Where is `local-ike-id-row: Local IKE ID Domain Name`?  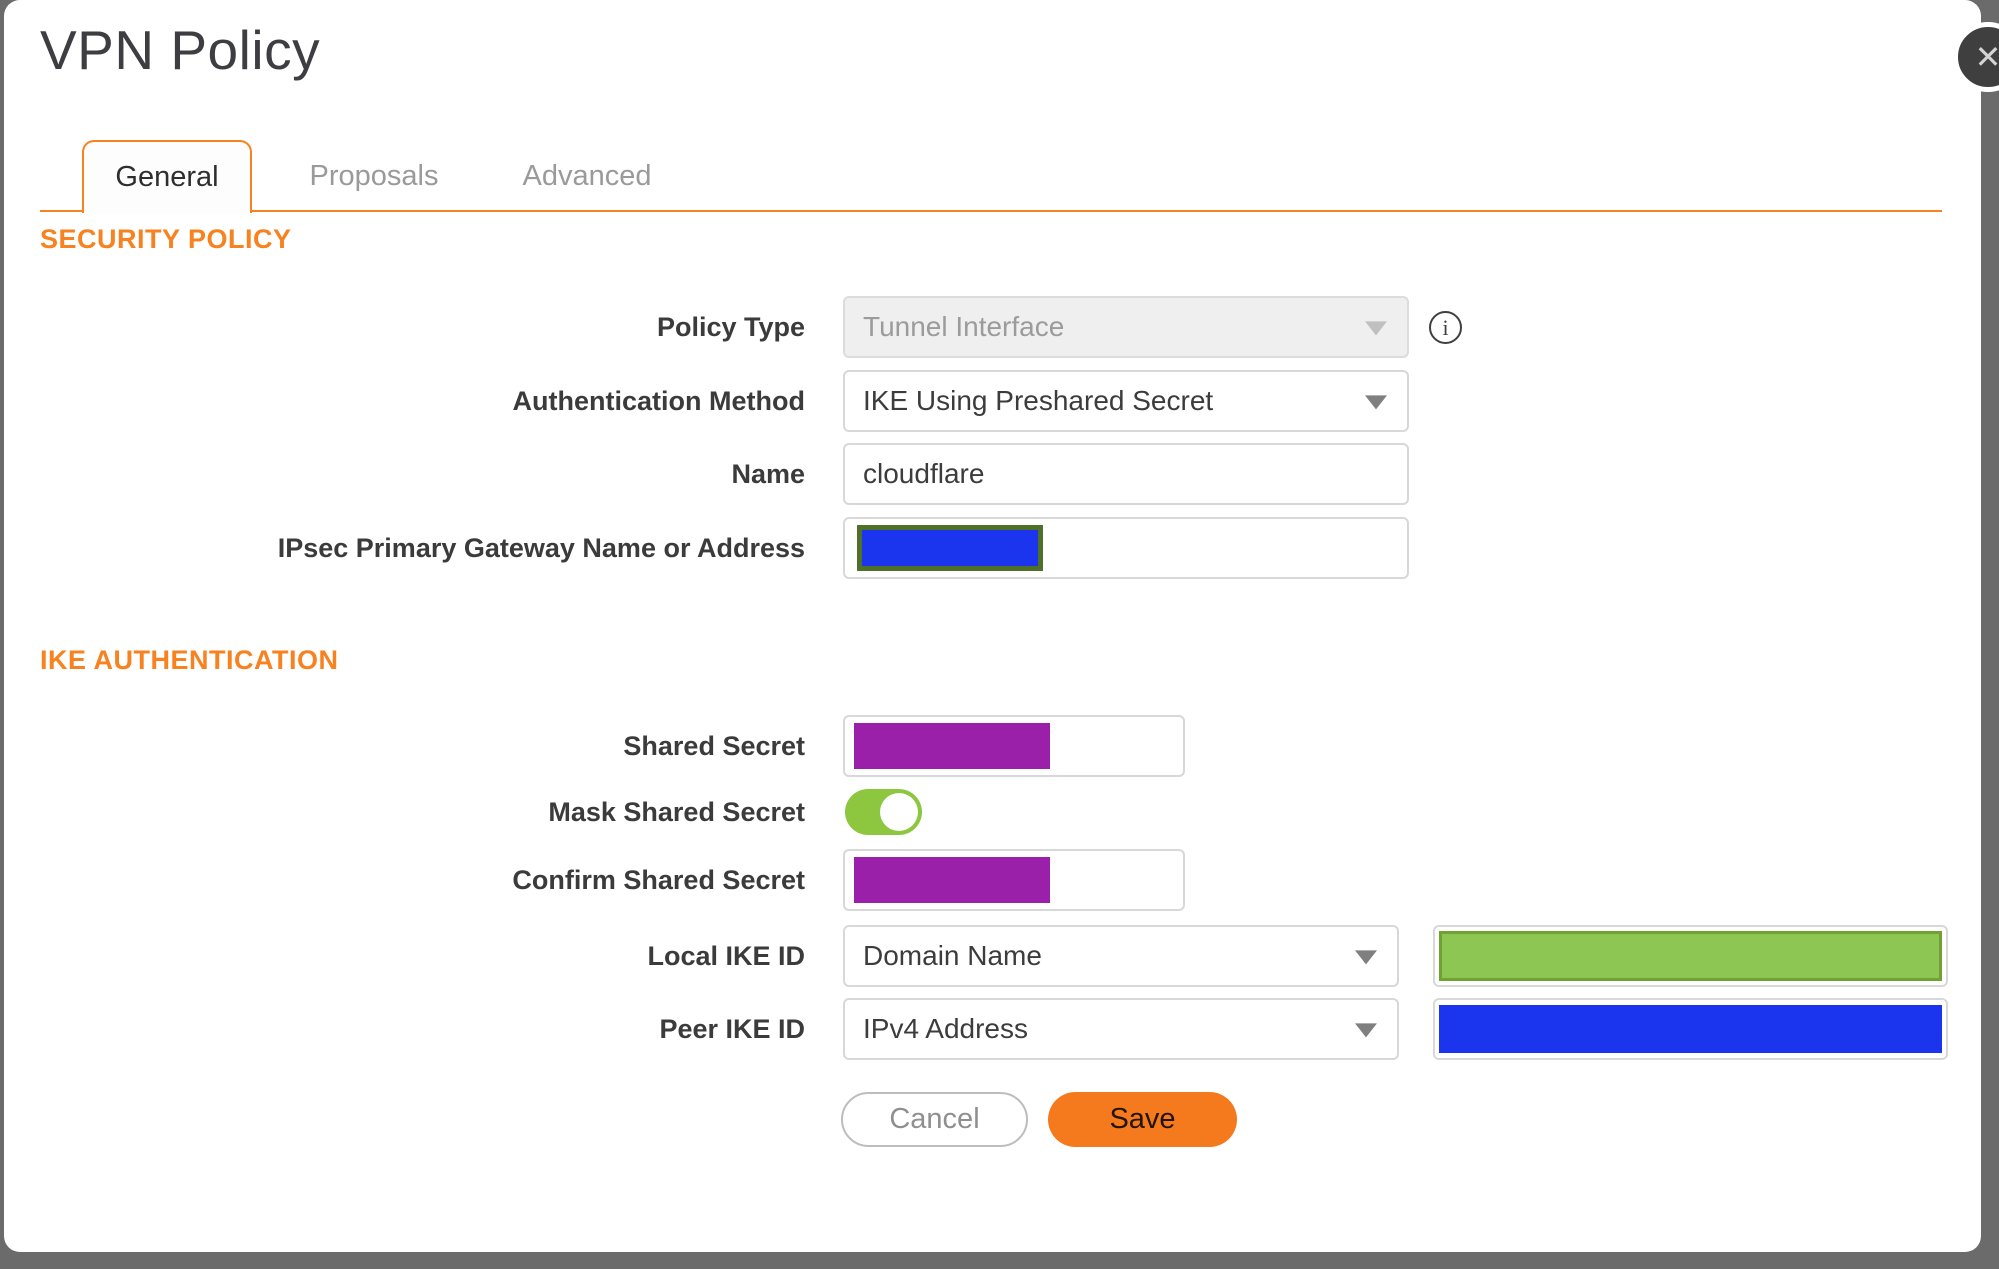
local-ike-id-row: Local IKE ID Domain Name is located at coordinates (992, 956).